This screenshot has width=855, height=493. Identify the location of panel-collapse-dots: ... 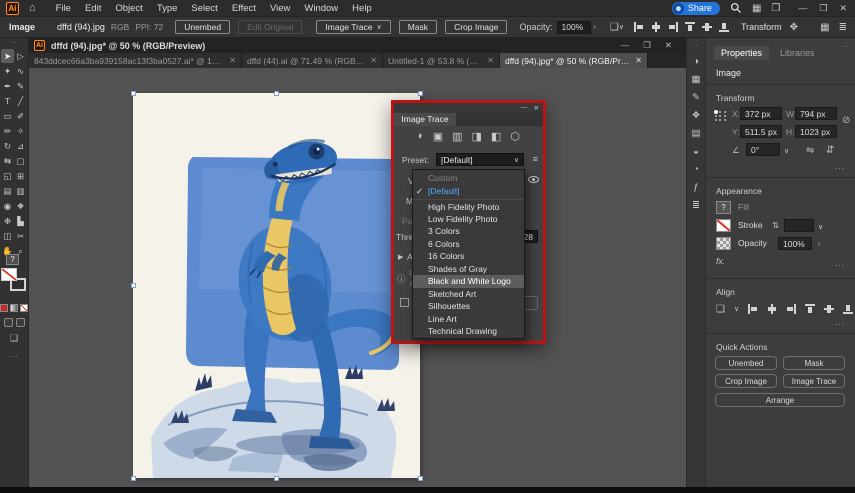
(846, 44).